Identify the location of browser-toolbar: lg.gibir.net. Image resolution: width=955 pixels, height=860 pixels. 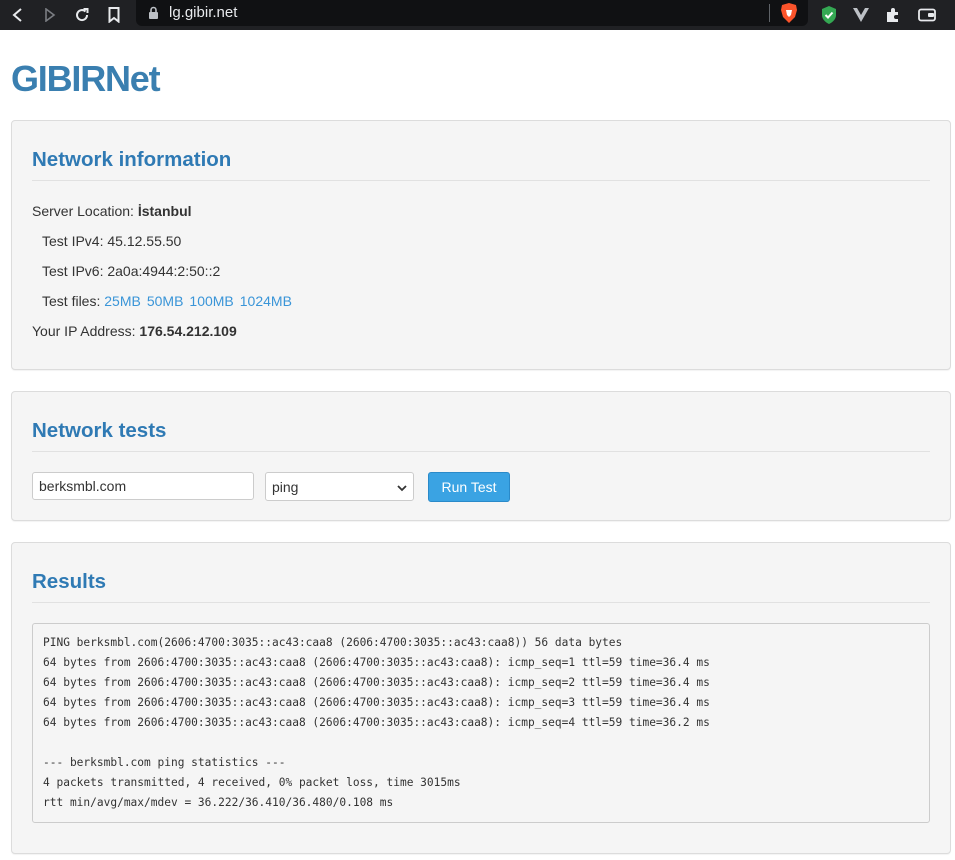
(477, 15).